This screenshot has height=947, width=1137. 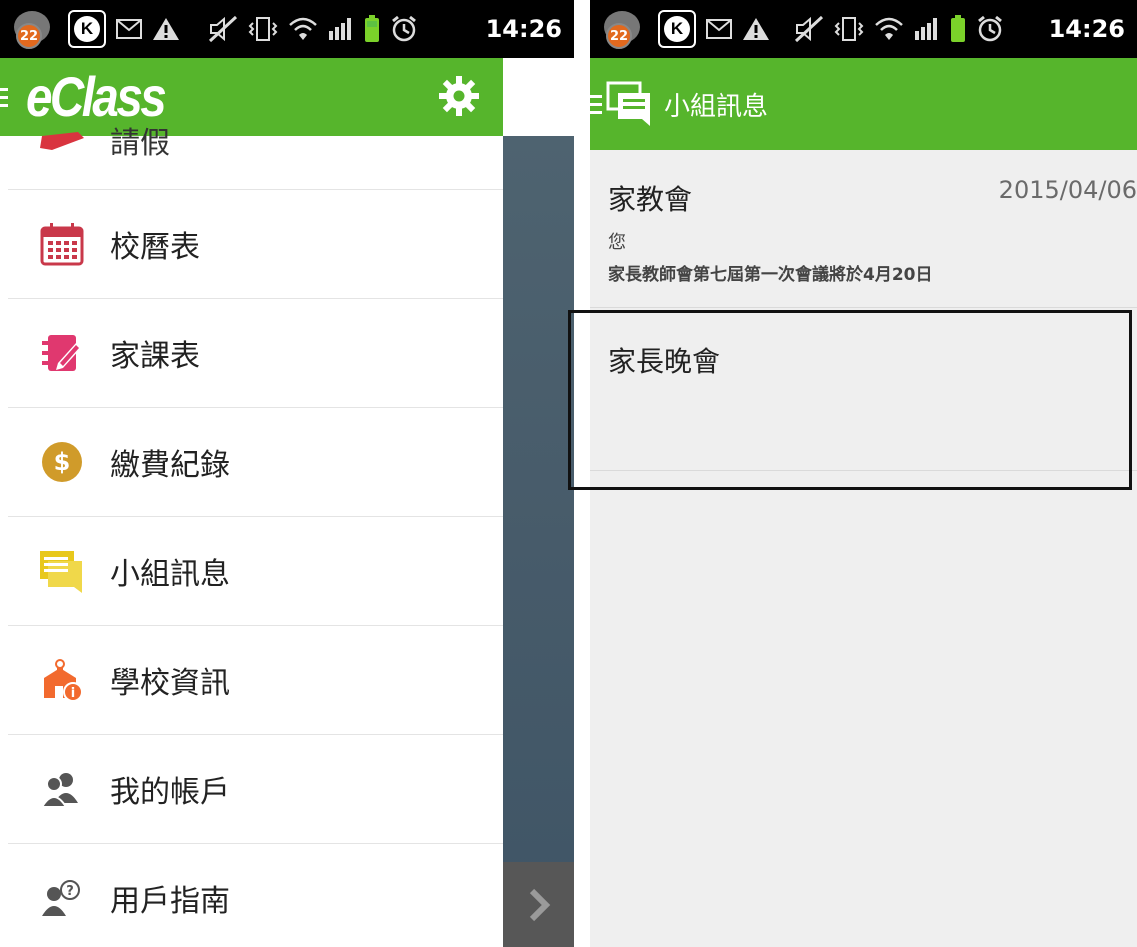 I want to click on menu-item-label: 學校資訊, so click(x=170, y=683).